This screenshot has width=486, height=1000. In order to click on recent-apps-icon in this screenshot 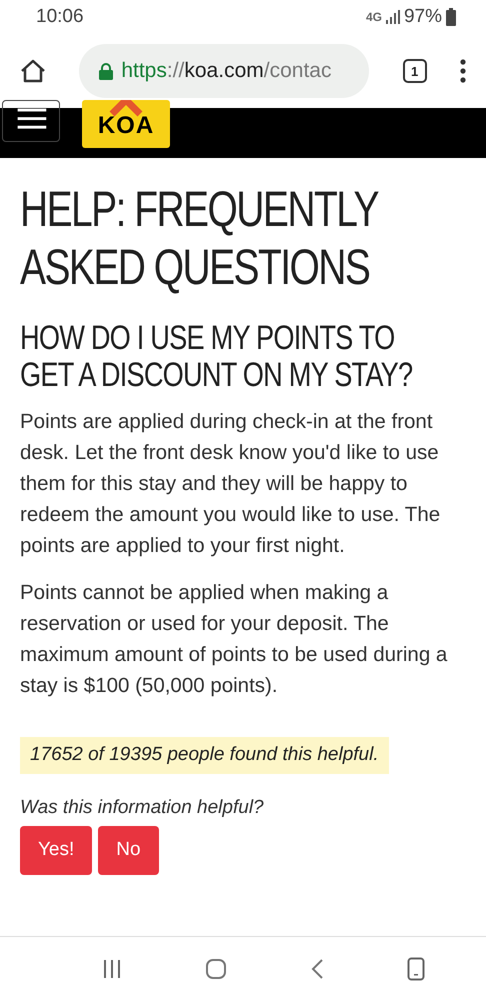, I will do `click(112, 968)`.